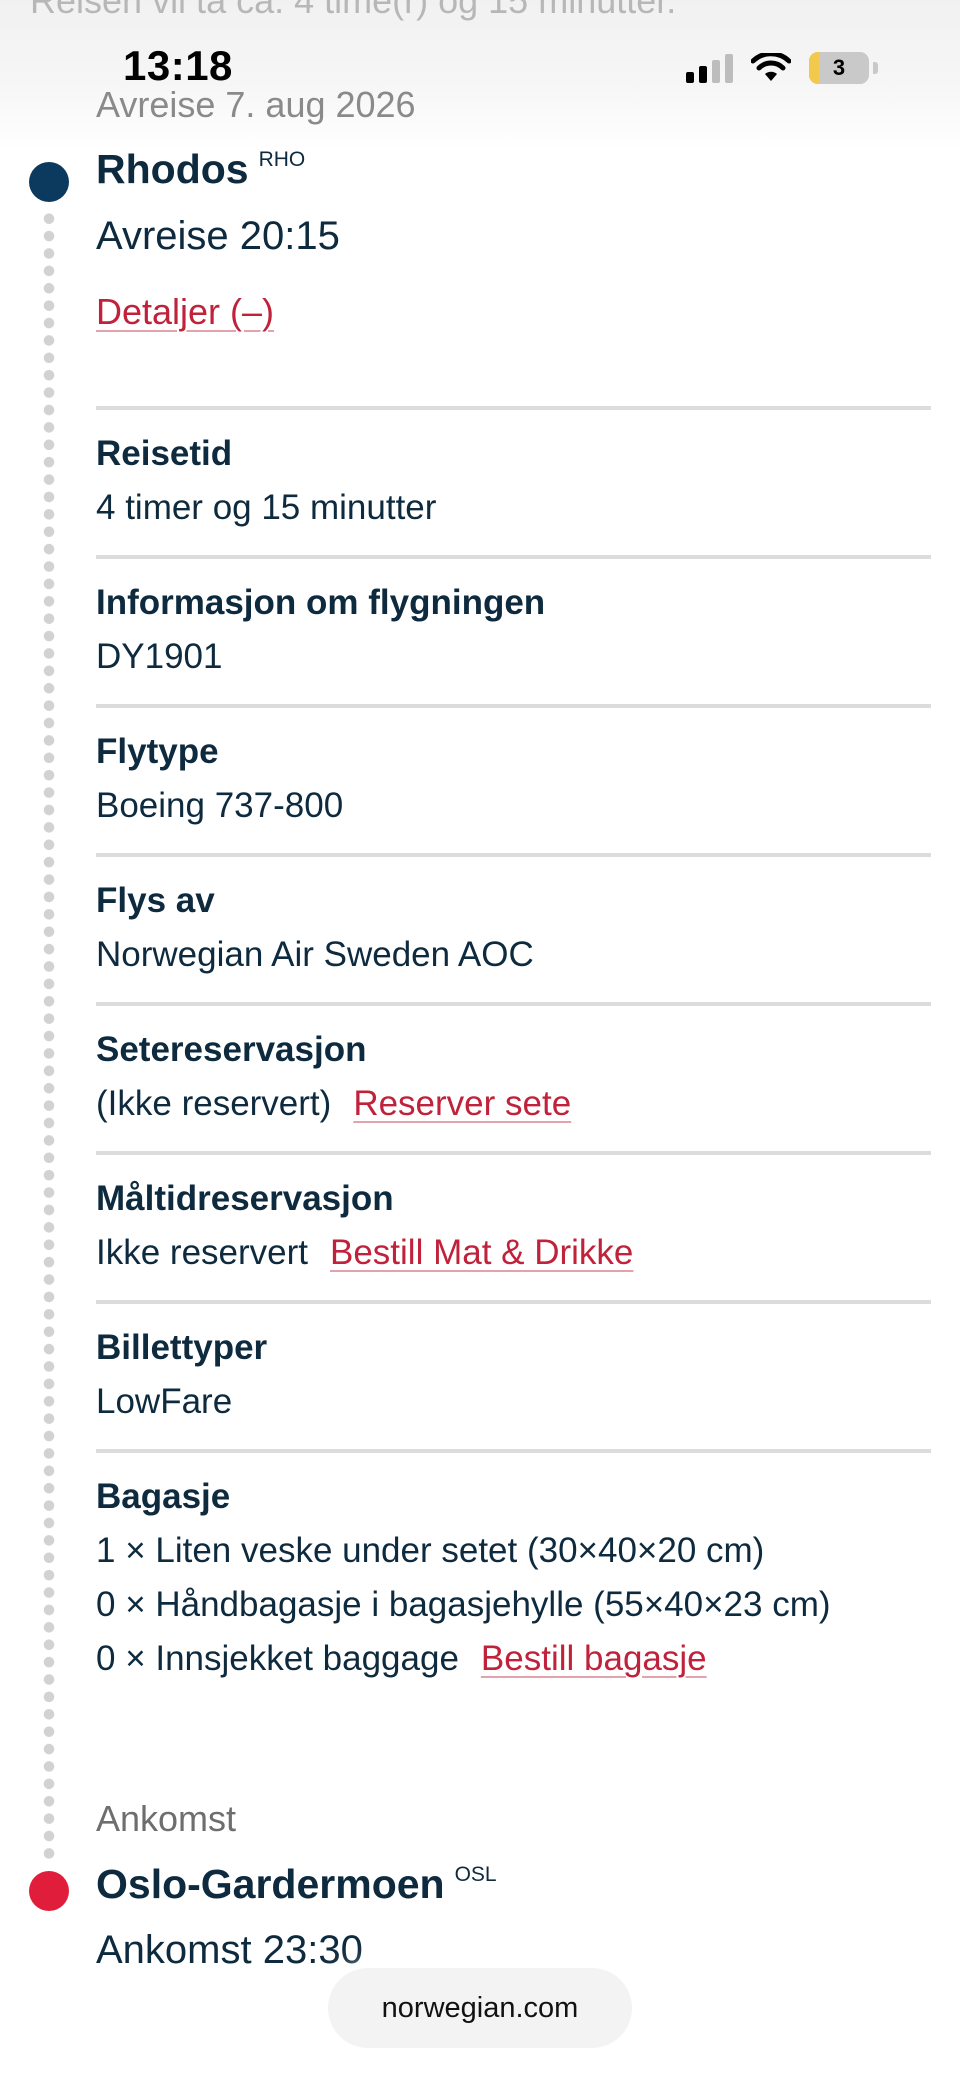 This screenshot has height=2081, width=960. I want to click on section-aircraft: Flytype Boeing 737-800, so click(513, 765).